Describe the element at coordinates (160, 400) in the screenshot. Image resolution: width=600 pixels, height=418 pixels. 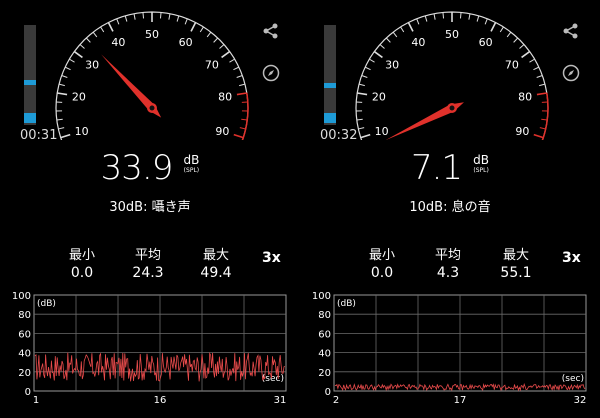
I see `graph-x-tick: 16` at that location.